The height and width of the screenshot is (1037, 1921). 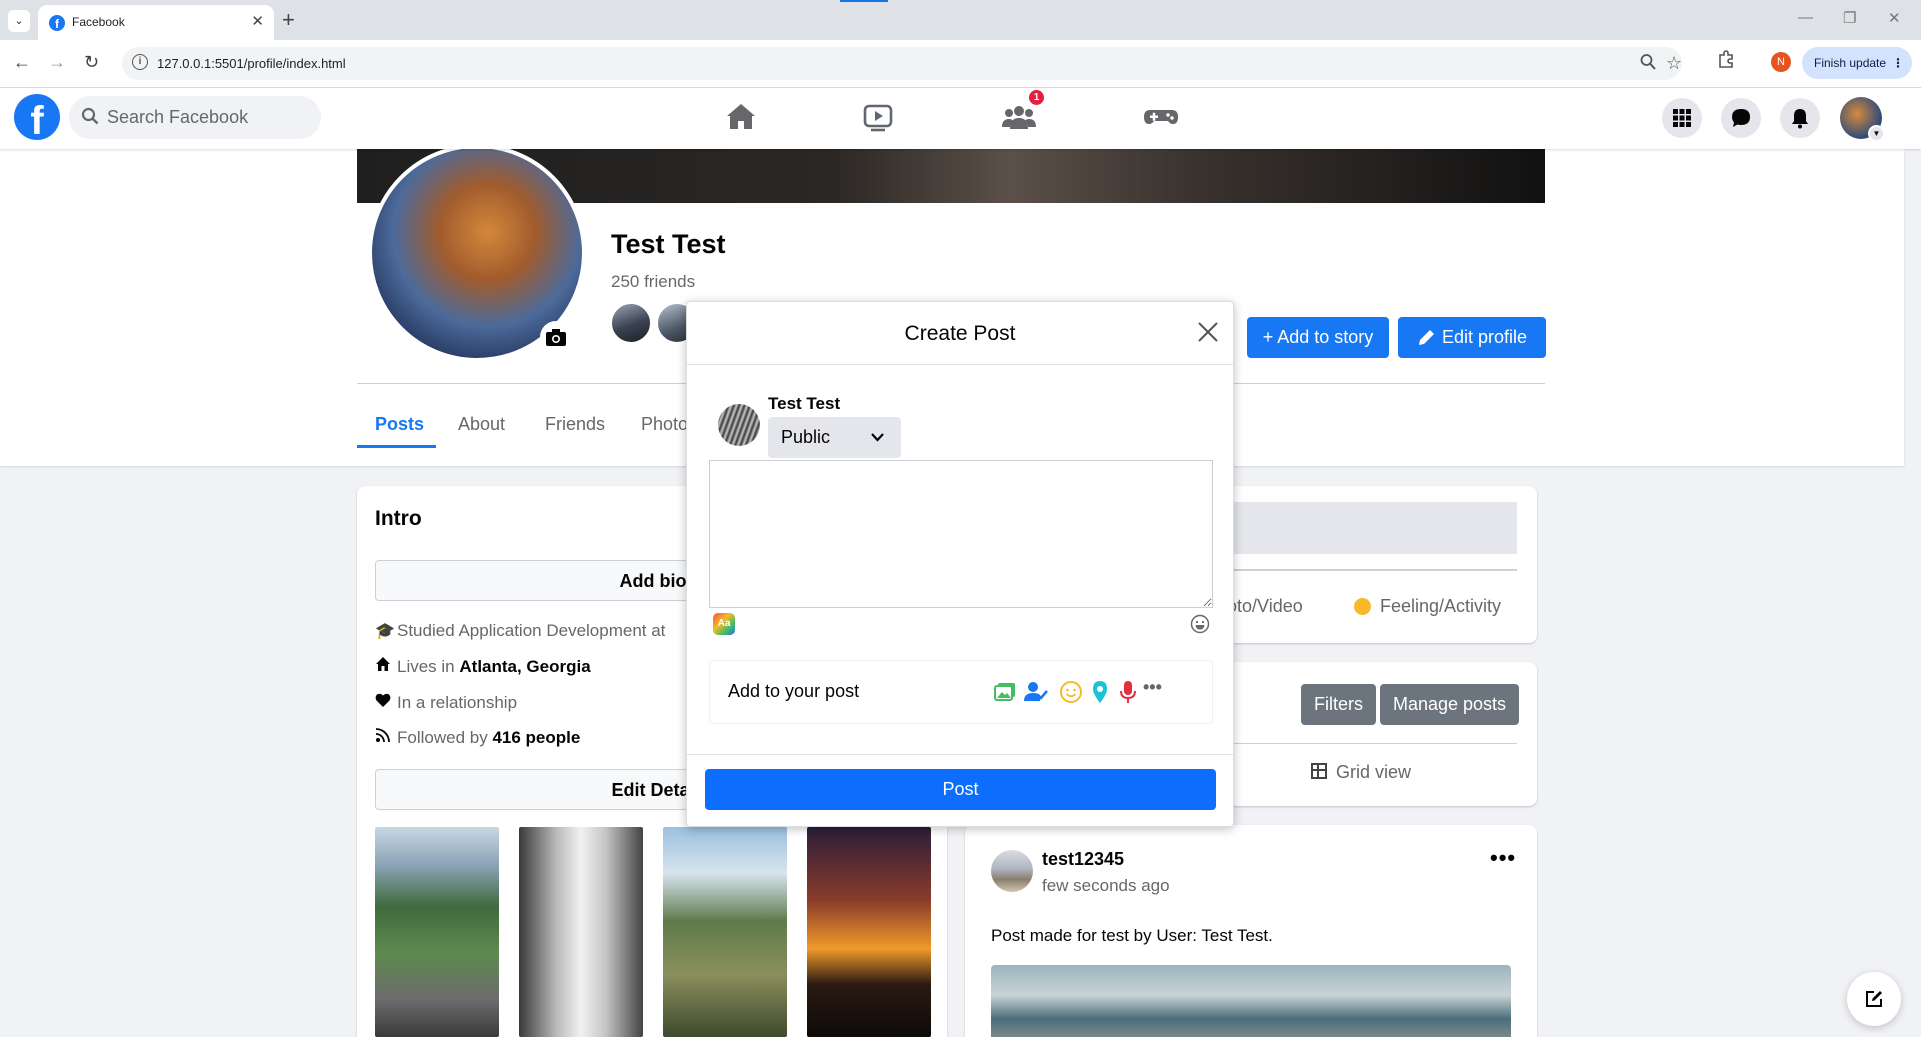 What do you see at coordinates (1674, 63) in the screenshot?
I see `bookmark-star-icon: ☆` at bounding box center [1674, 63].